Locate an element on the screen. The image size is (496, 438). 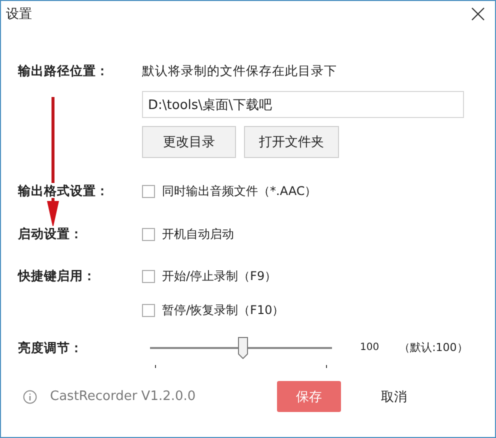
slider-thumb is located at coordinates (243, 348).